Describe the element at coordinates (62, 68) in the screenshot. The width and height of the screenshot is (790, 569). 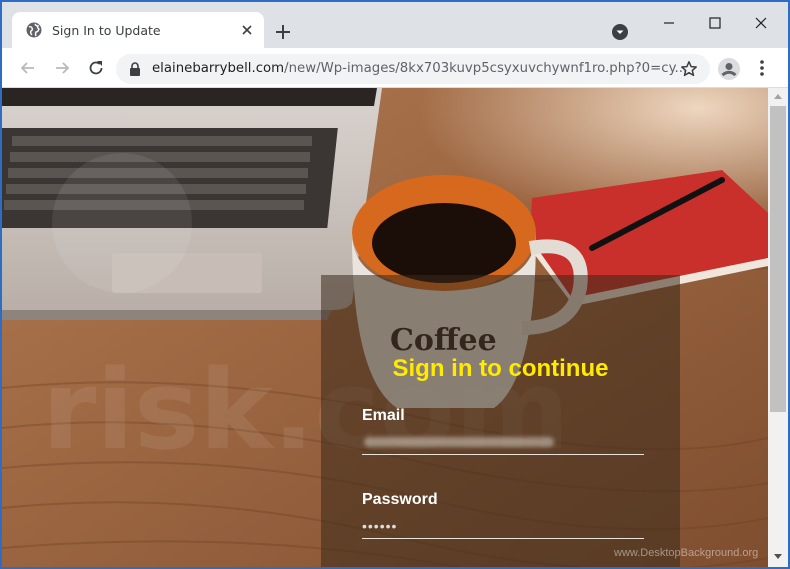
I see `forward-arrow-icon` at that location.